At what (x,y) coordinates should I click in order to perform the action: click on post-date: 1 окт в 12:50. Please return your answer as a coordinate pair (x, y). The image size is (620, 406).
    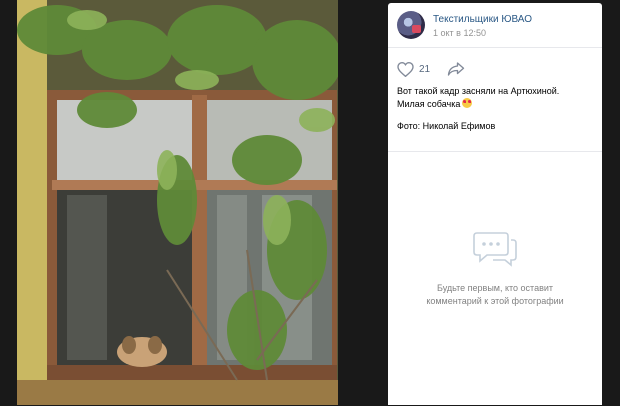
    Looking at the image, I should click on (459, 33).